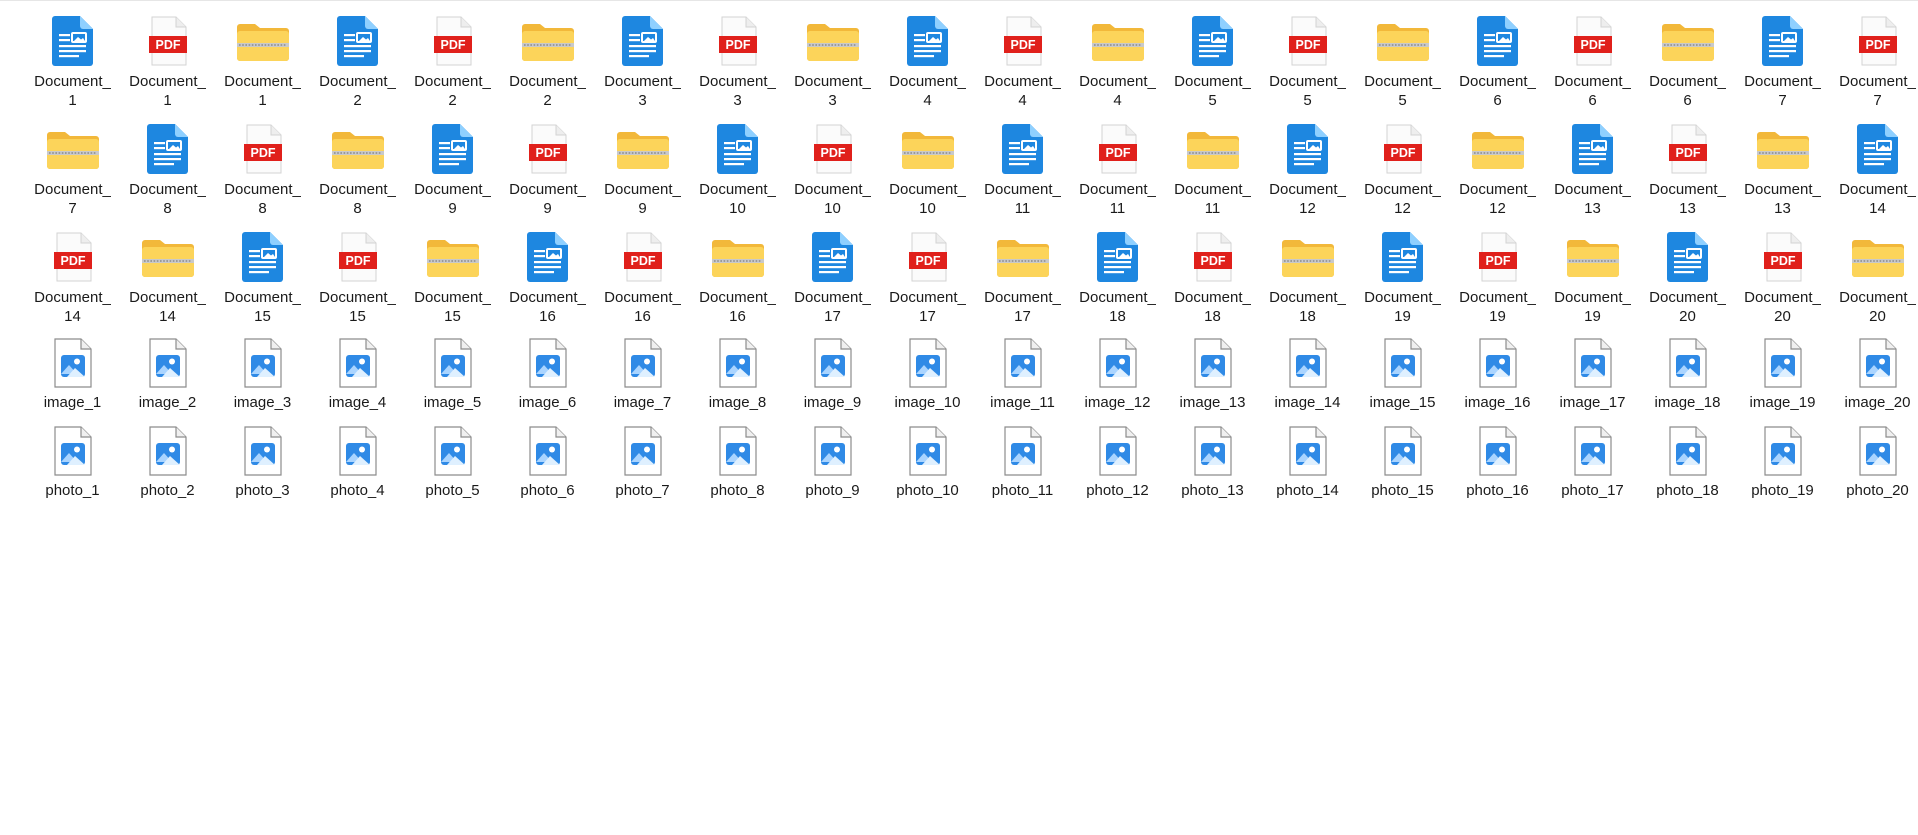  Describe the element at coordinates (832, 376) in the screenshot. I see `file-item: image_9` at that location.